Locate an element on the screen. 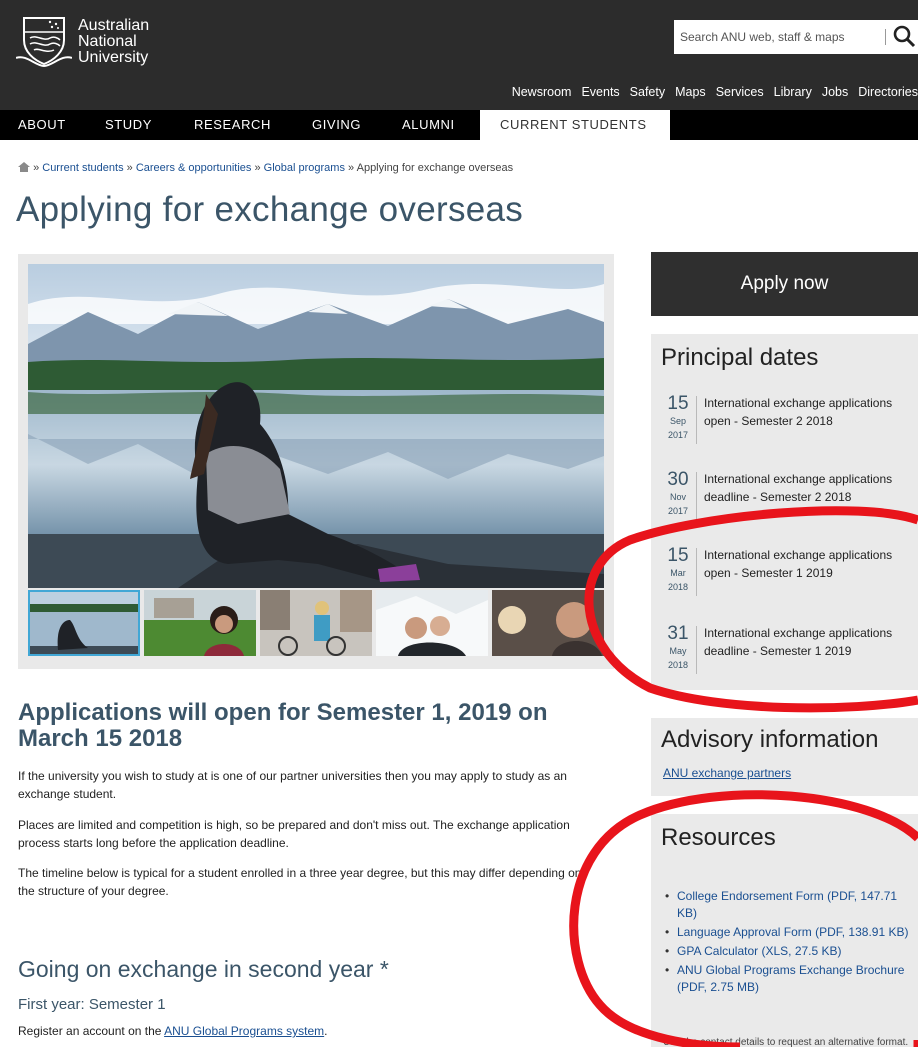 This screenshot has width=918, height=1049. global-programs-system-link: ANU Global Programs system is located at coordinates (244, 1031).